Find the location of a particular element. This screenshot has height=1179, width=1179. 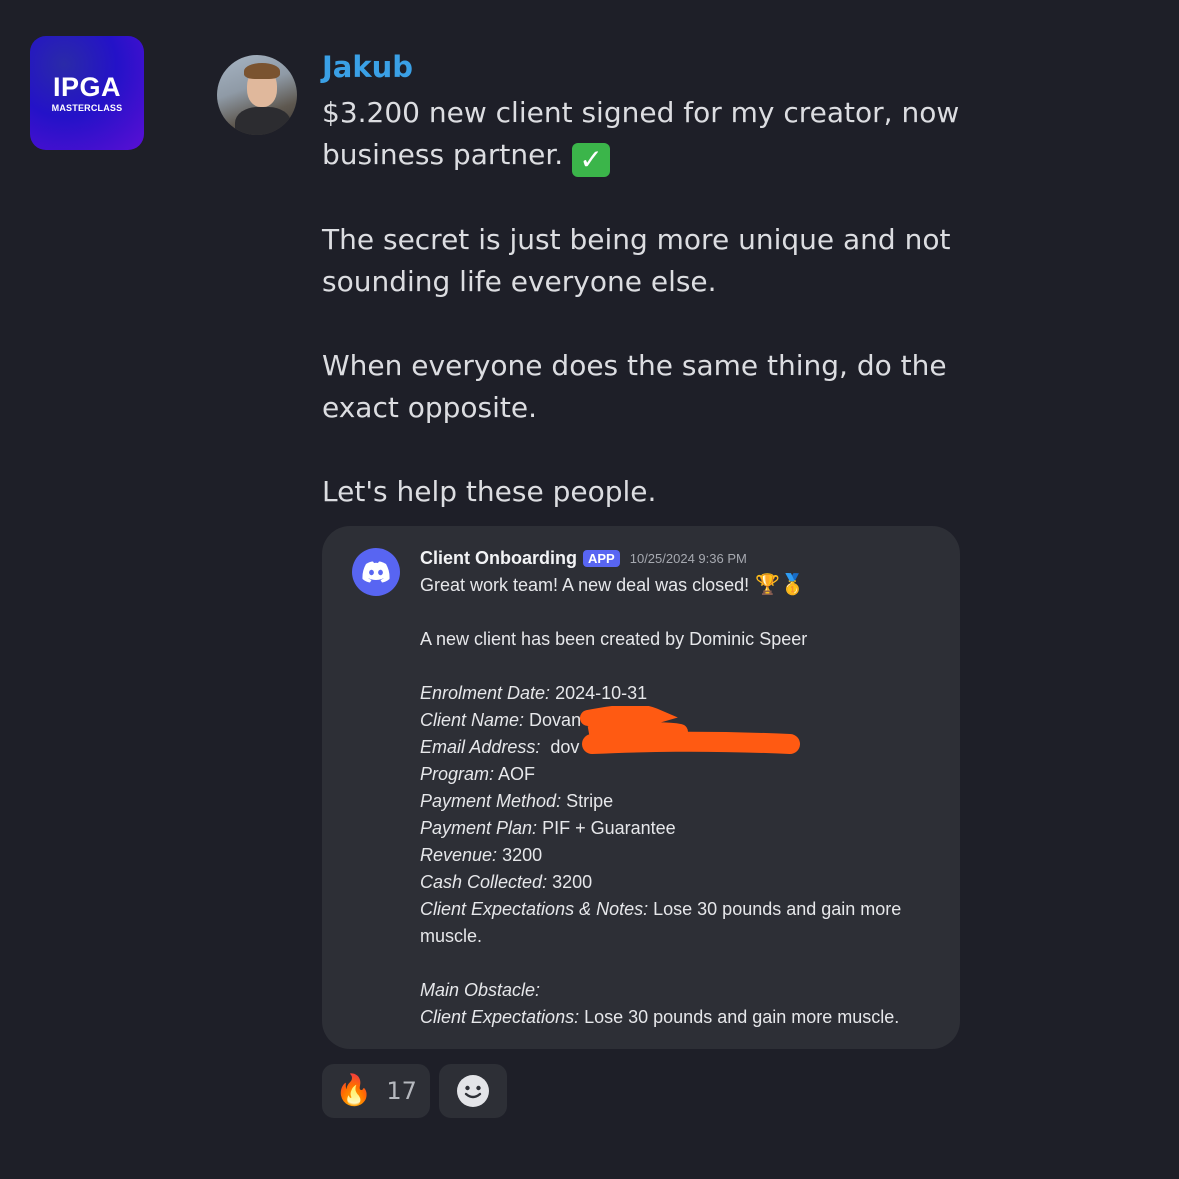

fire-icon: 🔥 is located at coordinates (354, 1090).